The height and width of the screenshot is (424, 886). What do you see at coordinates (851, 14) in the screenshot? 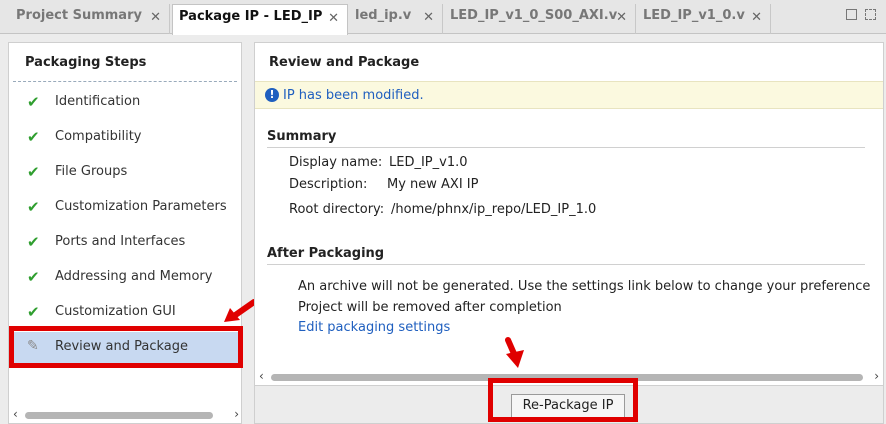
I see `maximize-icon` at bounding box center [851, 14].